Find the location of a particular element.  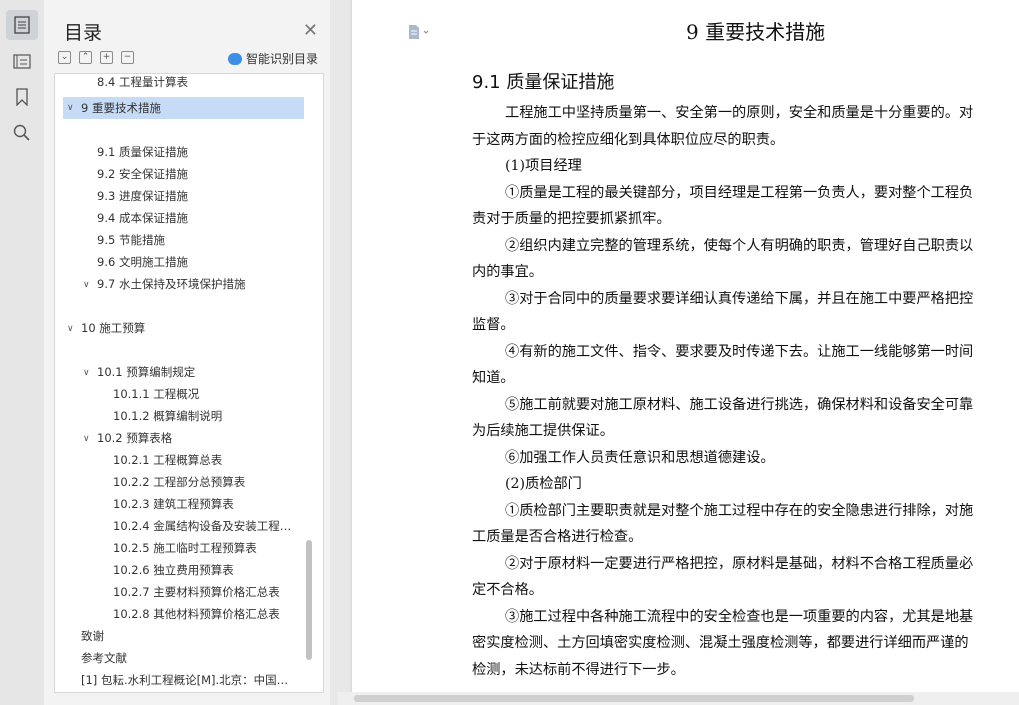

paragraph-line: ⑤施工前就要对施工原材料、施工设备进行挑选，确保材料和设备安全可靠 is located at coordinates (739, 405).